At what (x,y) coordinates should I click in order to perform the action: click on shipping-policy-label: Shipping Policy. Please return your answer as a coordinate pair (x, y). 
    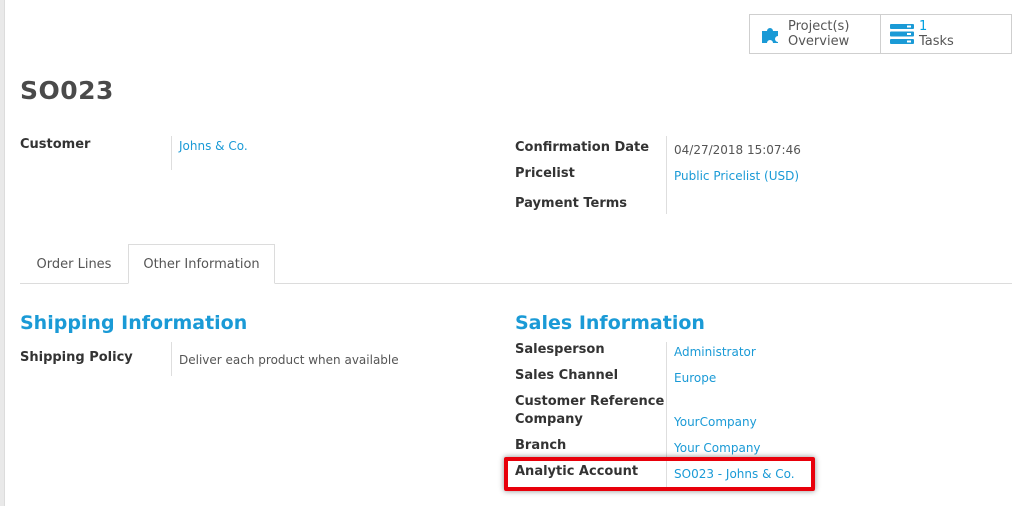
    Looking at the image, I should click on (76, 357).